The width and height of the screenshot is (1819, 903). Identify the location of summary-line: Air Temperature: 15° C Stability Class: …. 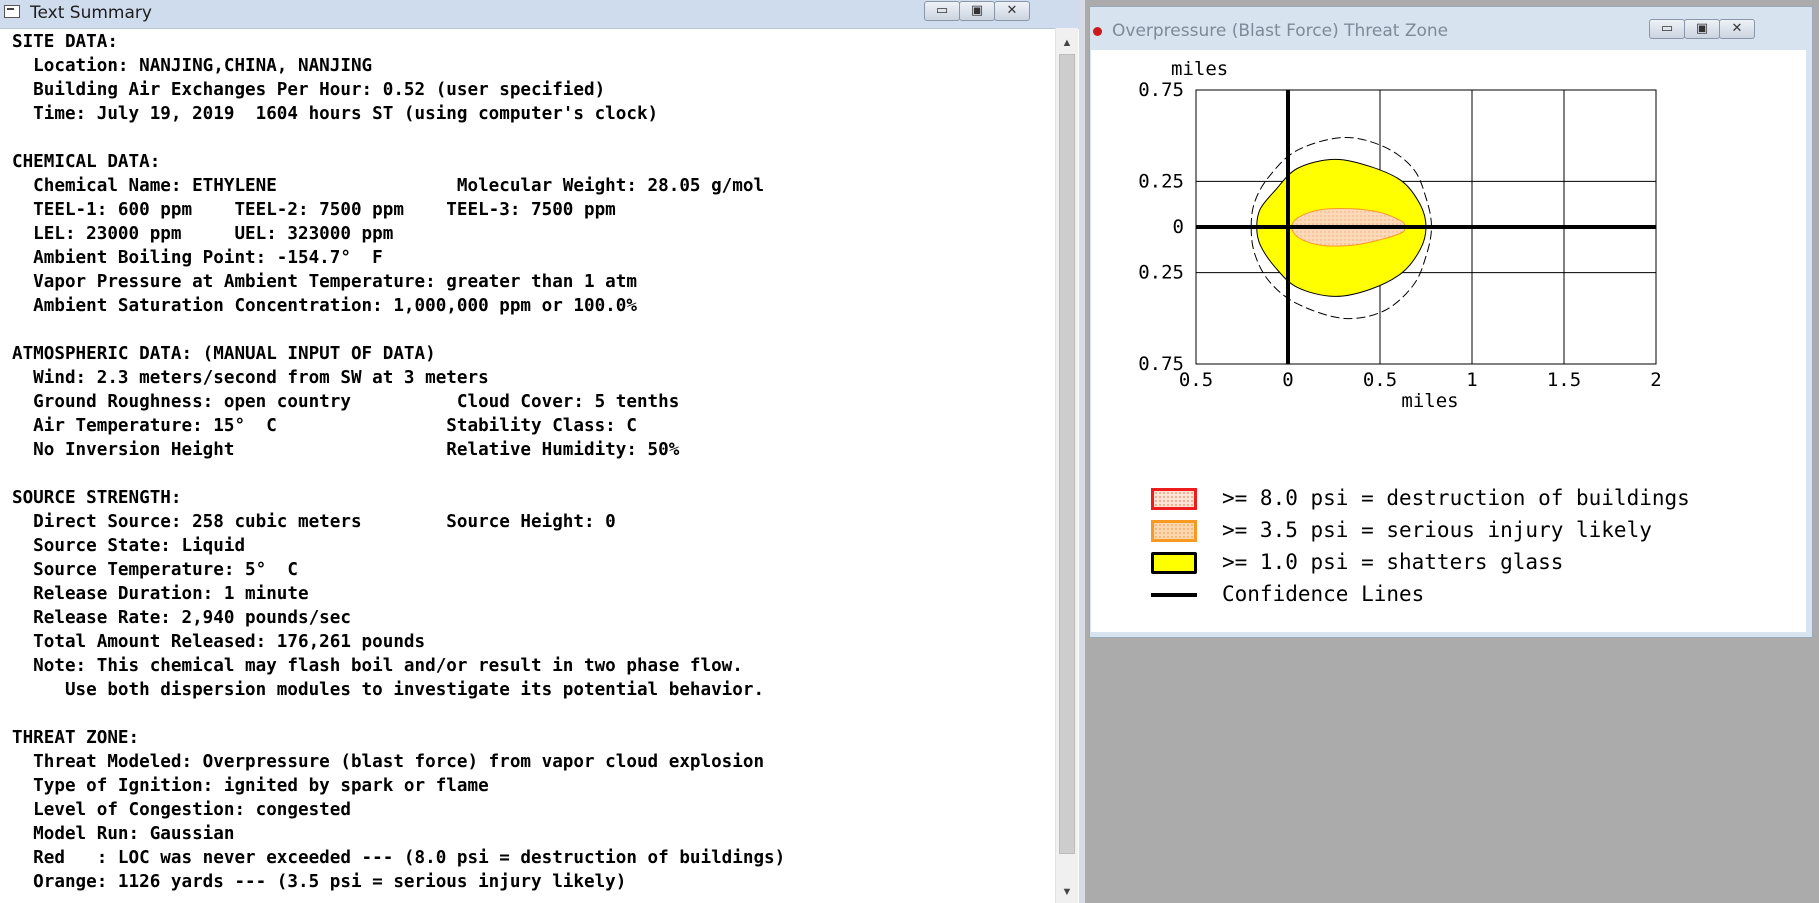
(324, 426).